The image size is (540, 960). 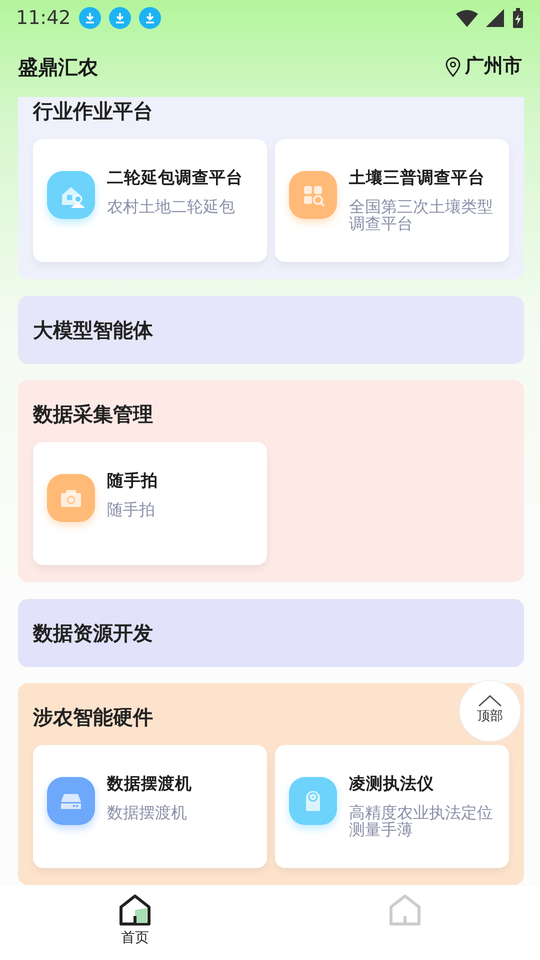 I want to click on platform-card: 随手拍 随手拍, so click(x=150, y=503).